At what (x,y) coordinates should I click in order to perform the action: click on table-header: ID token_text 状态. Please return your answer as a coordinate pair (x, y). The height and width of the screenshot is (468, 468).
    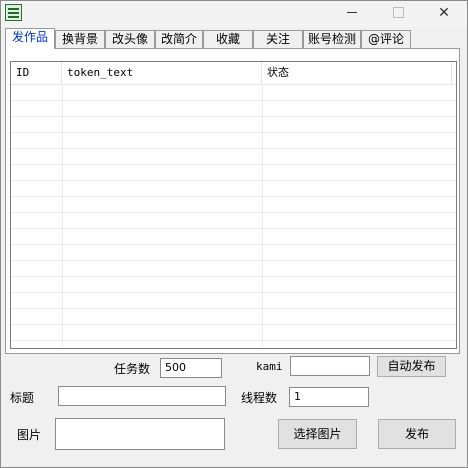
    Looking at the image, I should click on (233, 73).